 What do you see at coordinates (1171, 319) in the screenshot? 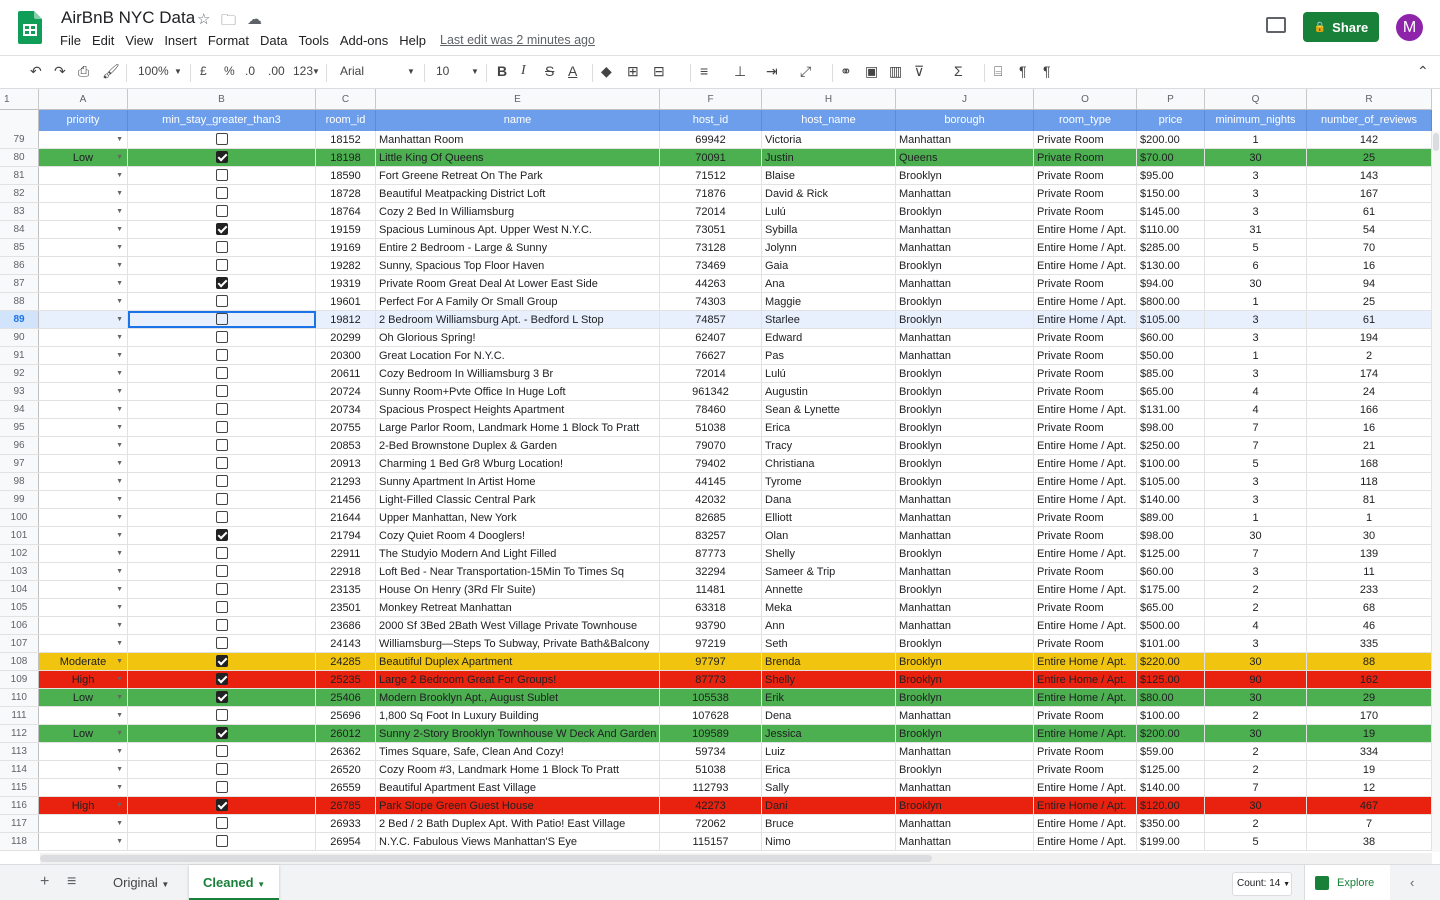
I see `cell-price: $105.00` at bounding box center [1171, 319].